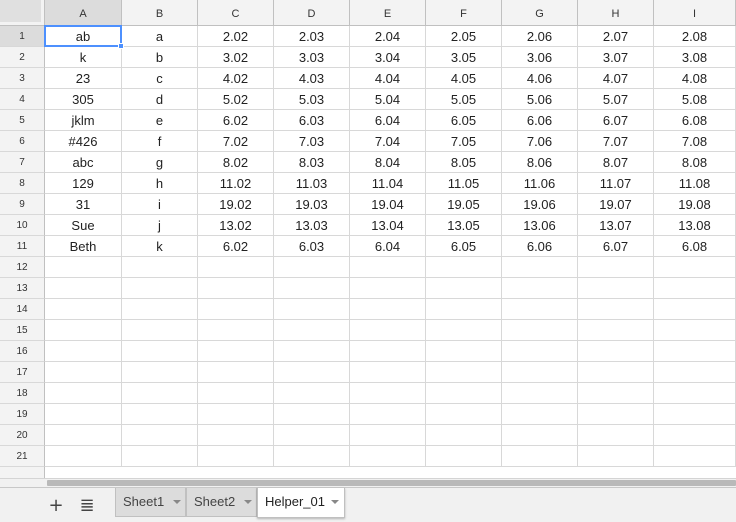 Image resolution: width=736 pixels, height=522 pixels. What do you see at coordinates (160, 120) in the screenshot?
I see `grid-cell: e` at bounding box center [160, 120].